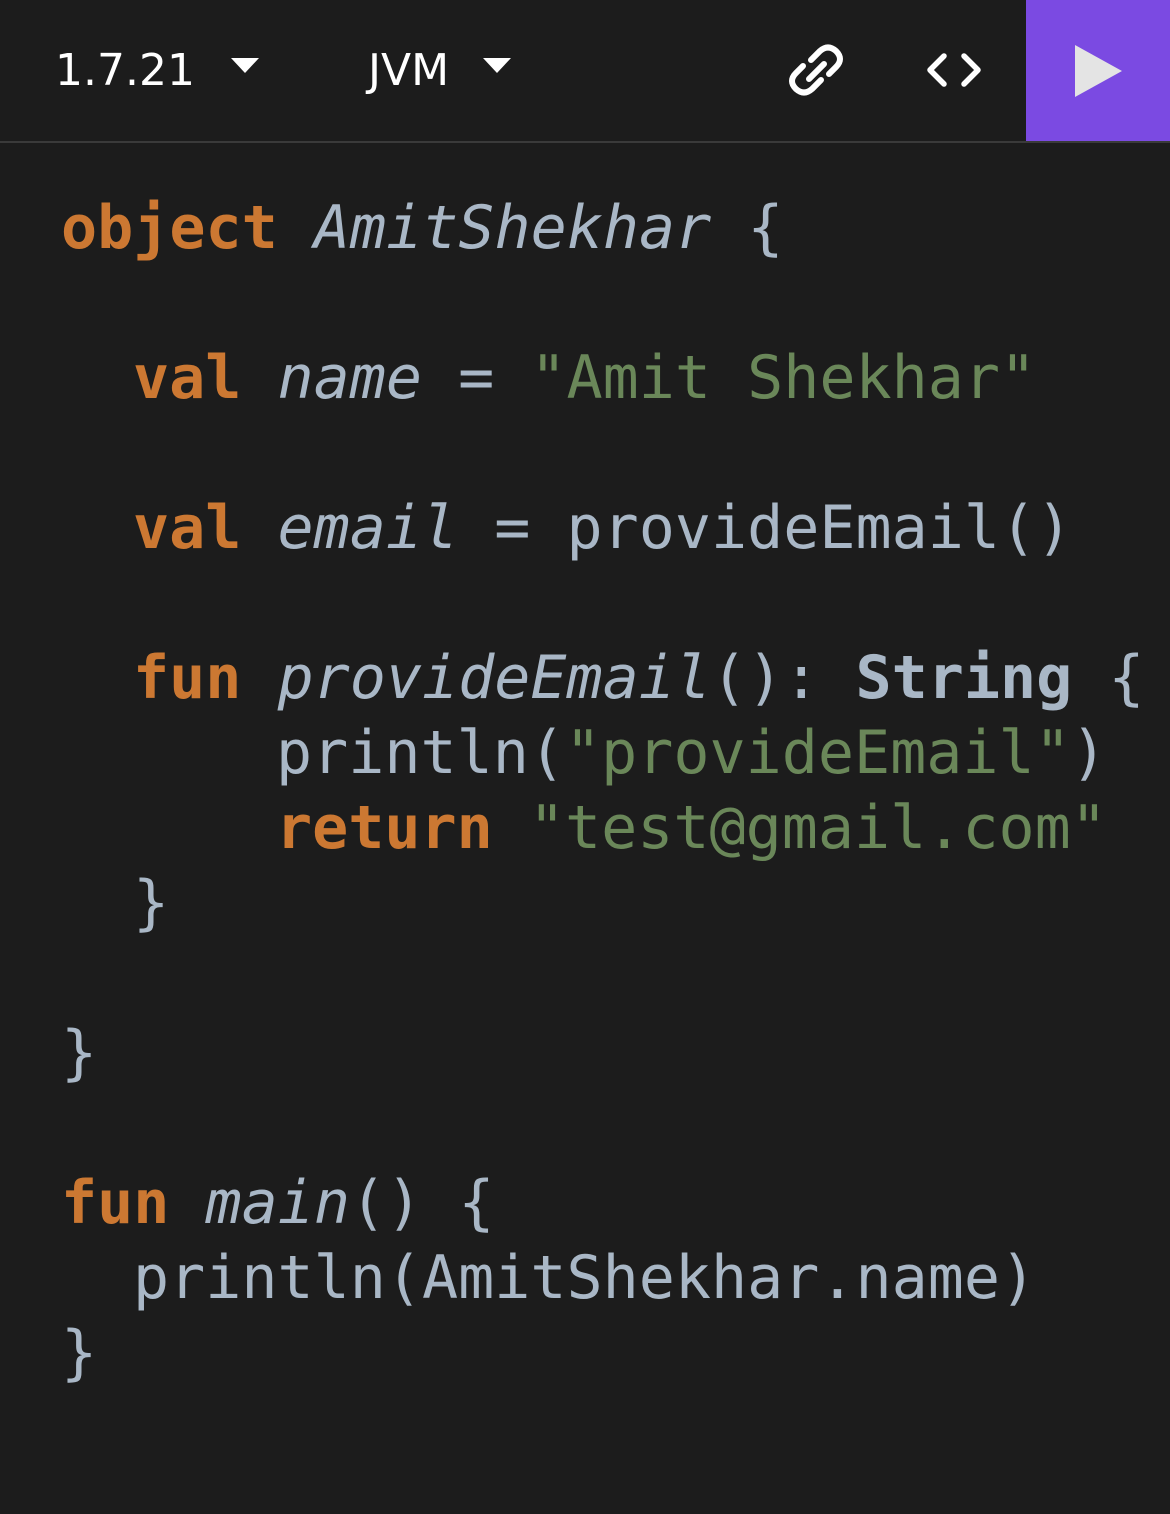  I want to click on code-line: println("provideEmail"), so click(691, 753).